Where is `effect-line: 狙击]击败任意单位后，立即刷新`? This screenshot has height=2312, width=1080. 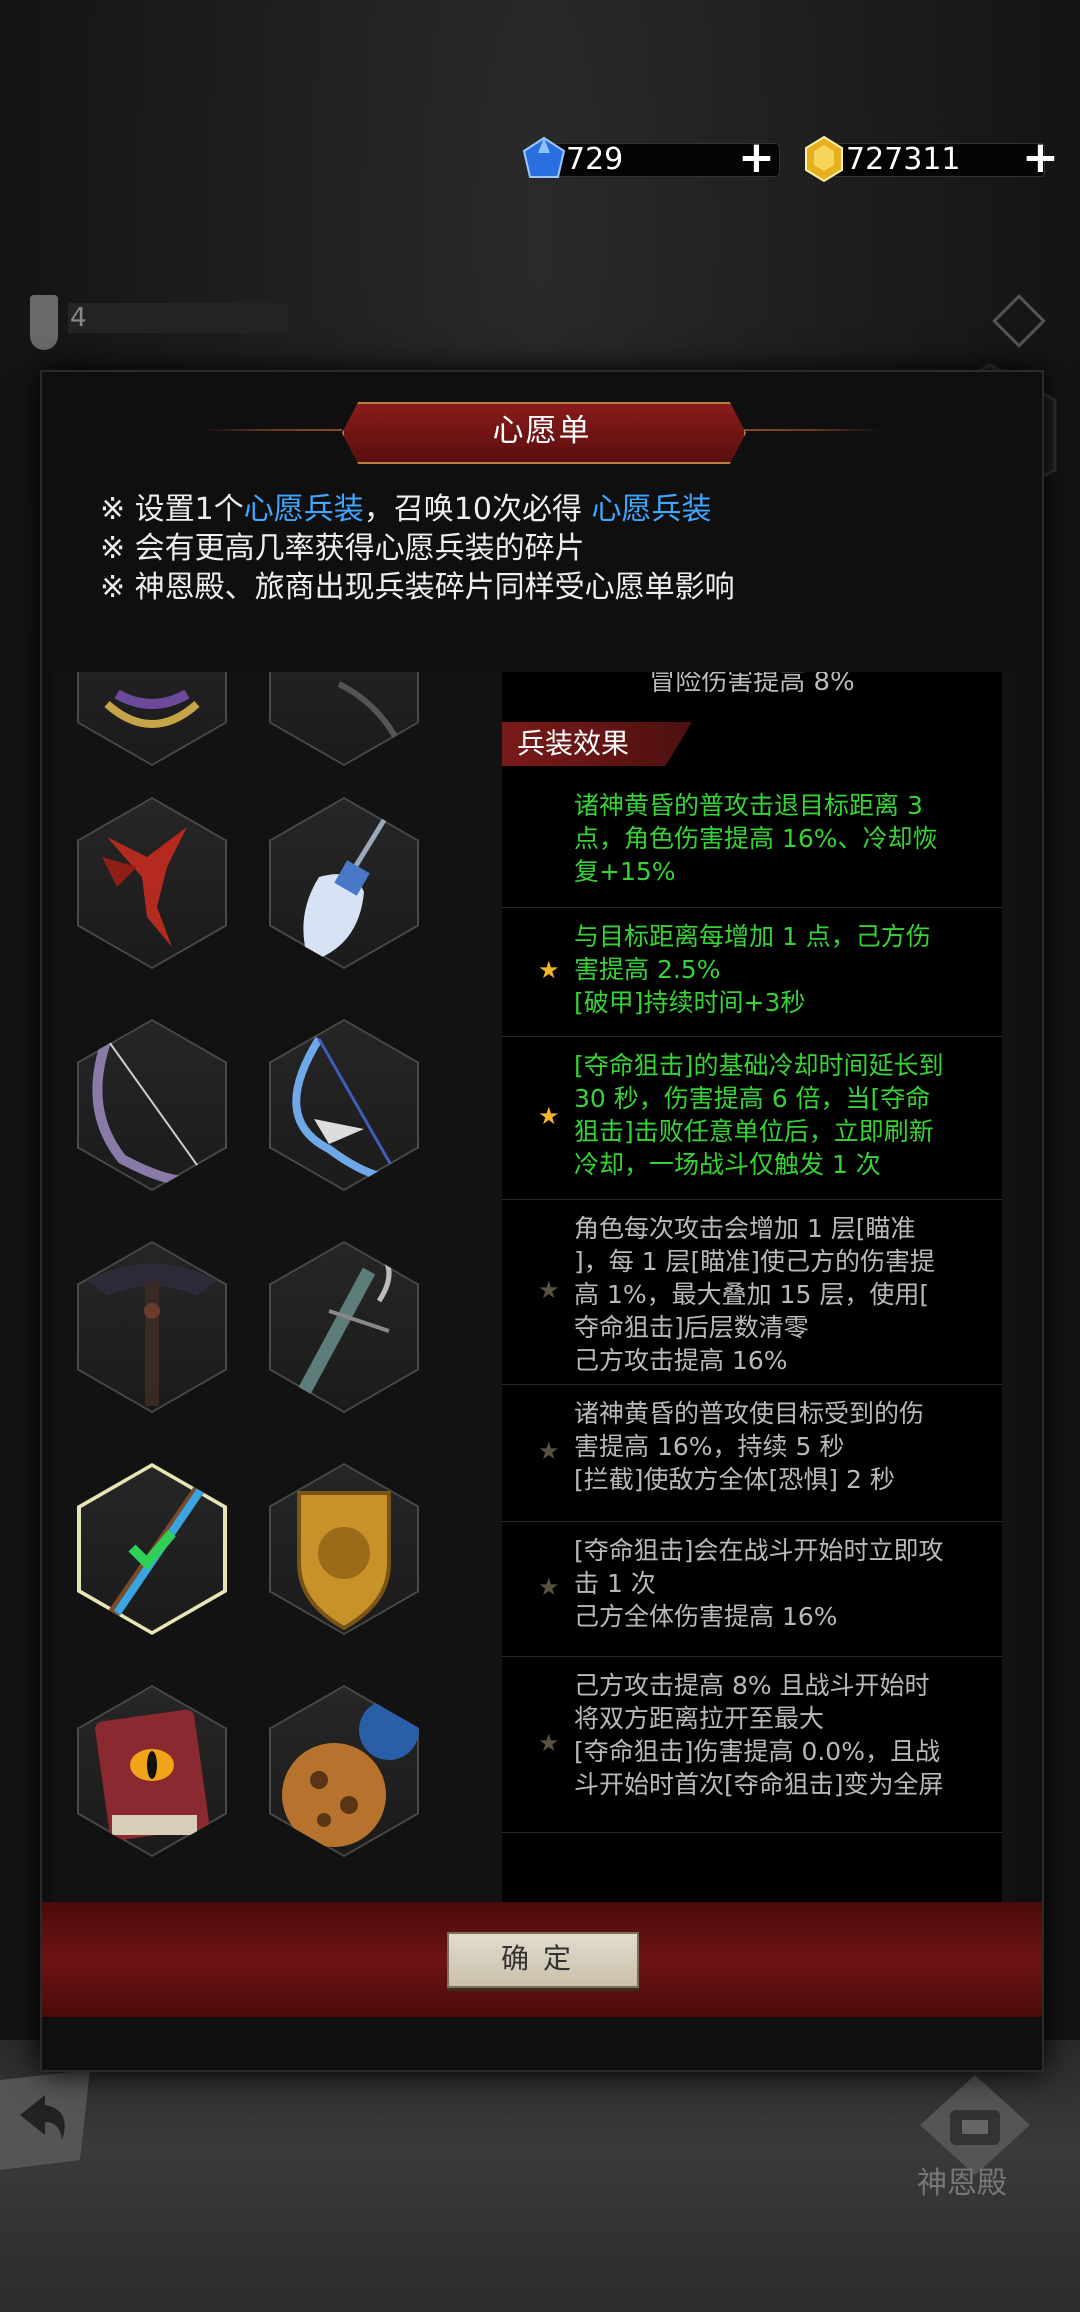
effect-line: 狙击]击败任意单位后，立即刷新 is located at coordinates (754, 1131).